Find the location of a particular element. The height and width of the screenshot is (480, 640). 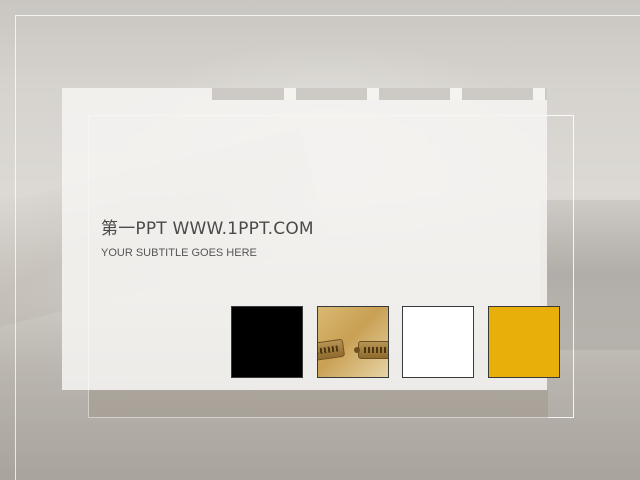

color-swatch-black is located at coordinates (267, 342).